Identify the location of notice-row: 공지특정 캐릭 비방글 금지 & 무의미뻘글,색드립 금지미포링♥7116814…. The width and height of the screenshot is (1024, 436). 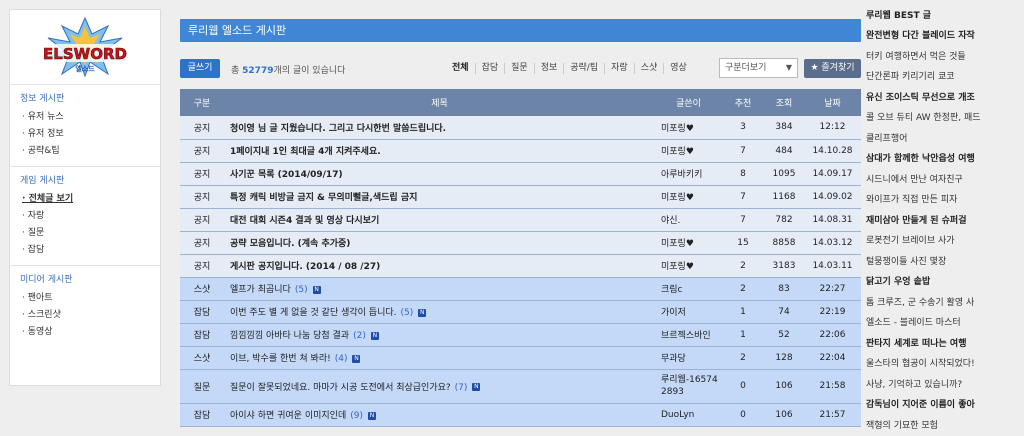
(520, 196).